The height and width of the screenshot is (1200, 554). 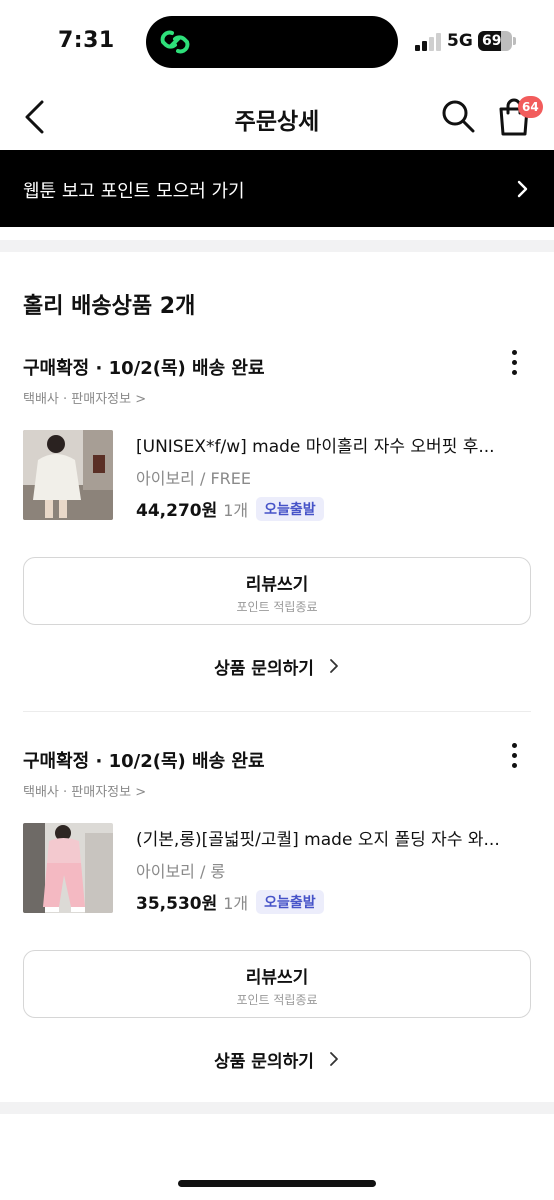 I want to click on battery-icon: 69, so click(x=495, y=41).